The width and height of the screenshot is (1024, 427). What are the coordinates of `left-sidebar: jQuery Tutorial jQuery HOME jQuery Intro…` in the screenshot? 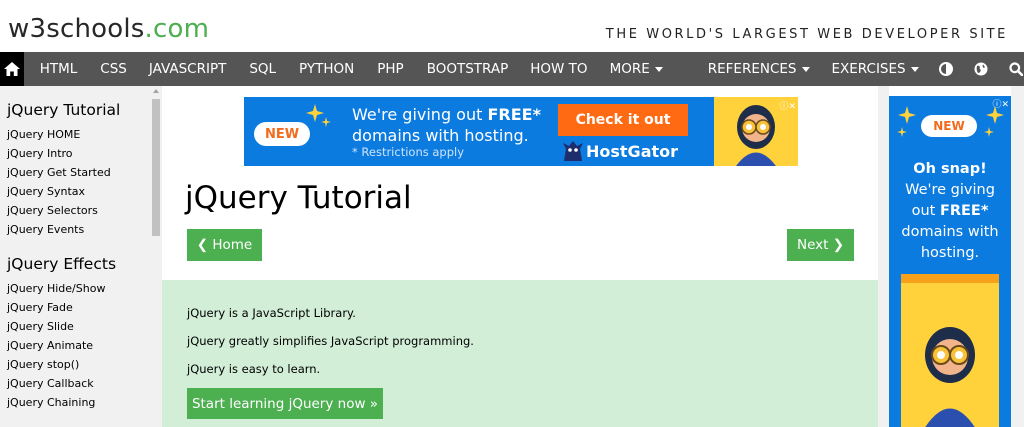 It's located at (81, 256).